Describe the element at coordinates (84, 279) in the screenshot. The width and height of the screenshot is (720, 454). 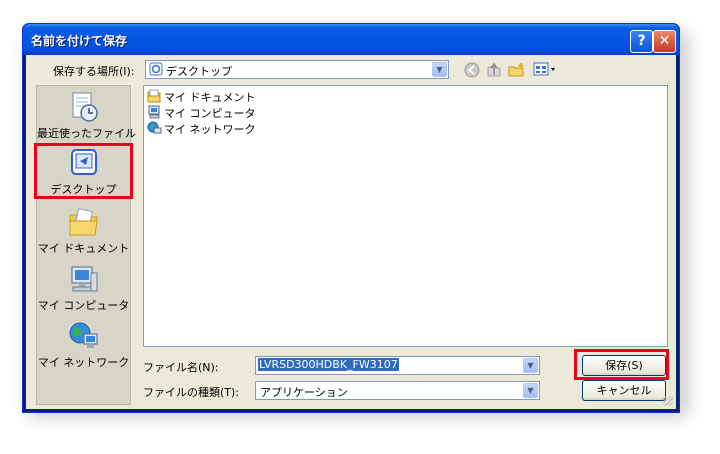
I see `my-computer-icon` at that location.